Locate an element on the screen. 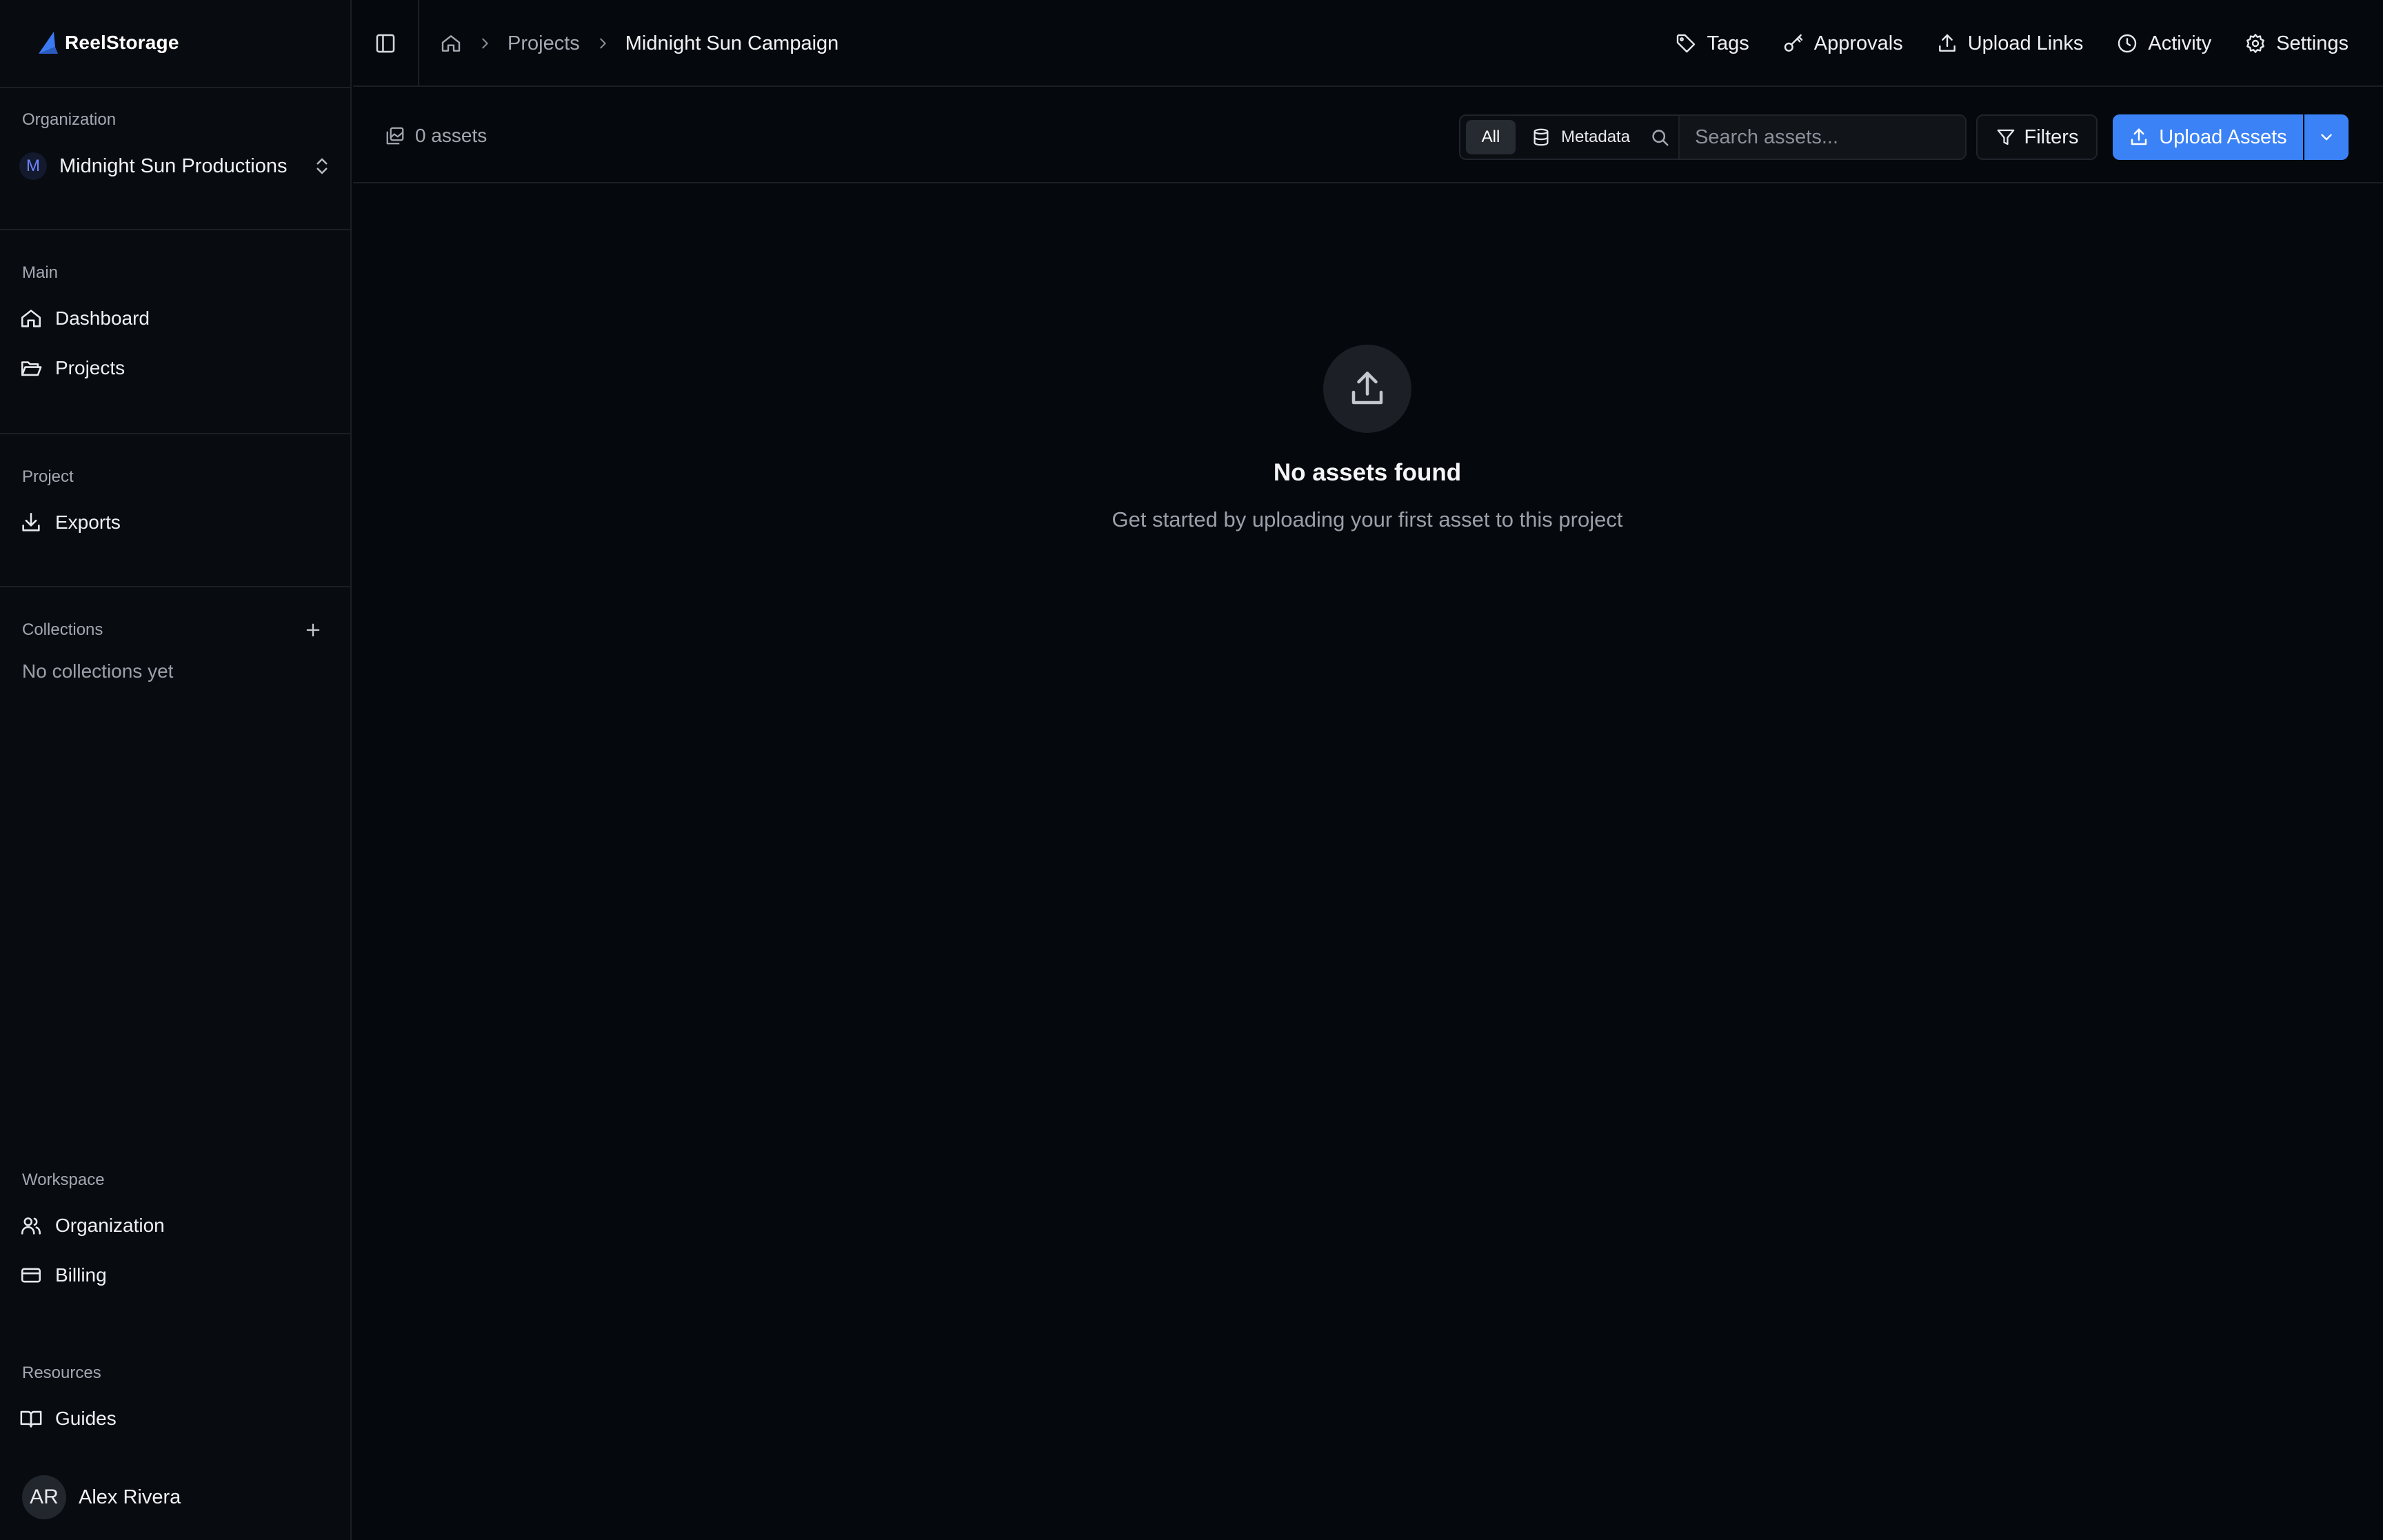  tab-metadata: Metadata is located at coordinates (1580, 138).